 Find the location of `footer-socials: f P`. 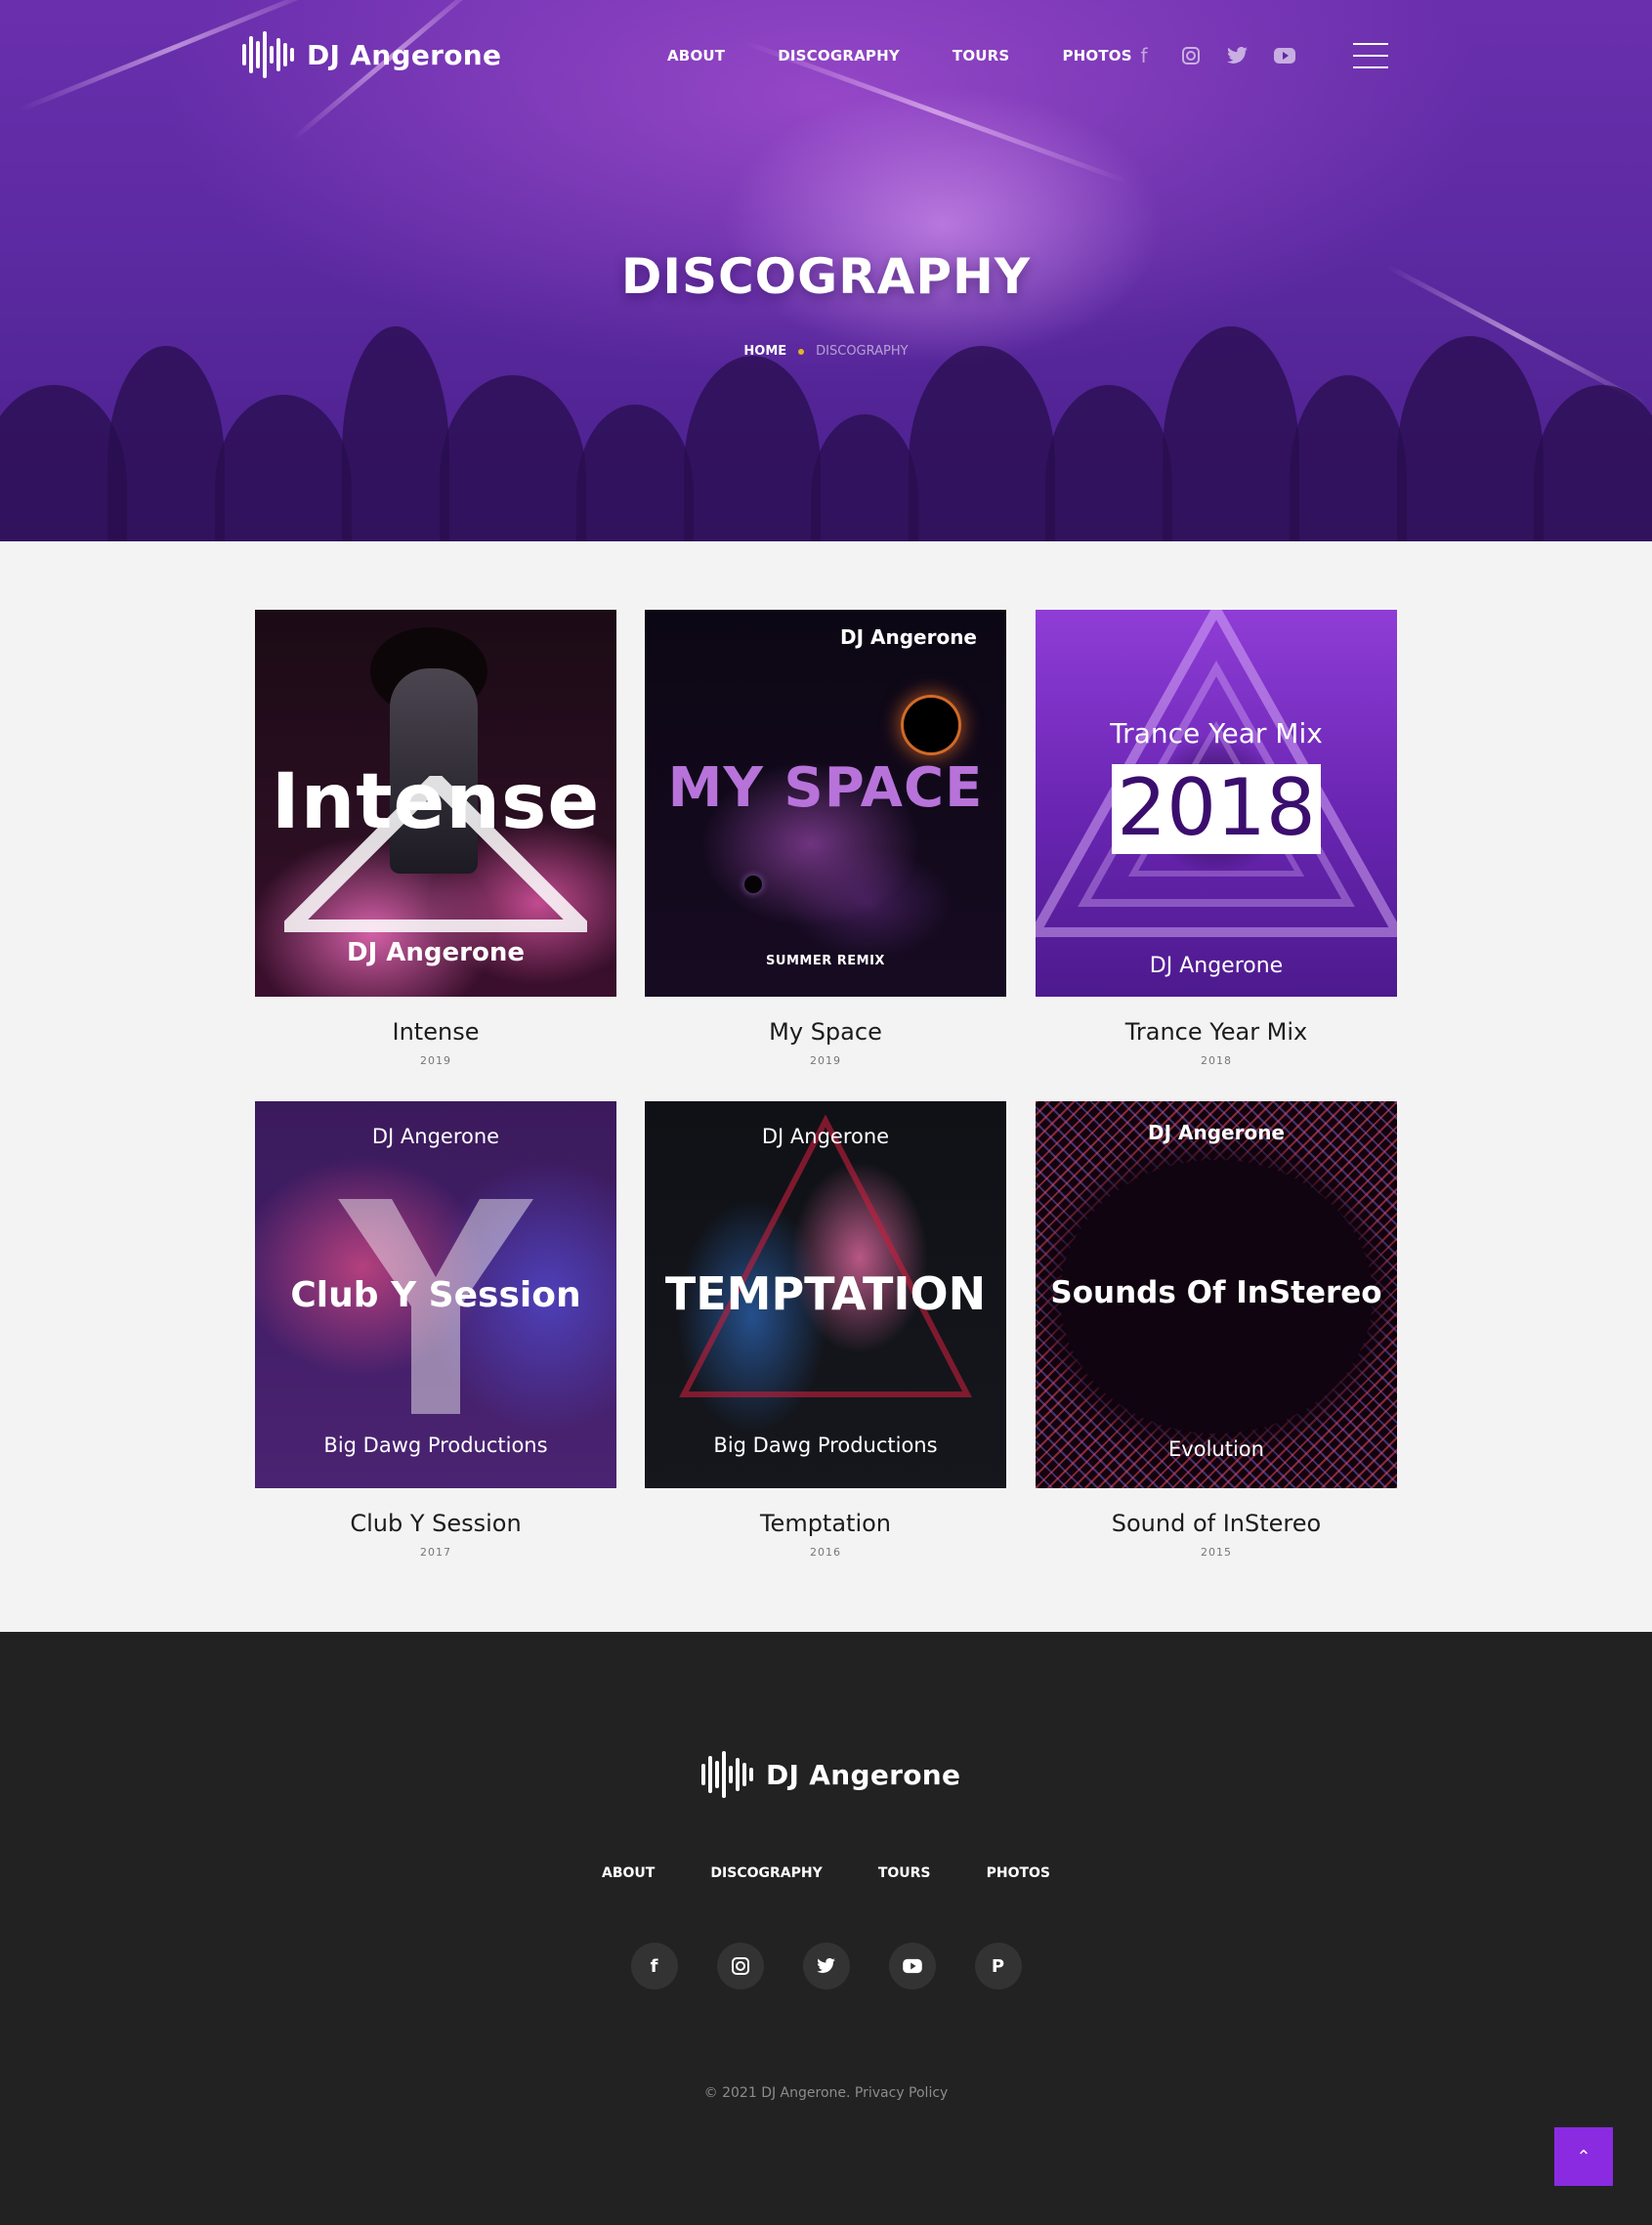

footer-socials: f P is located at coordinates (826, 1966).